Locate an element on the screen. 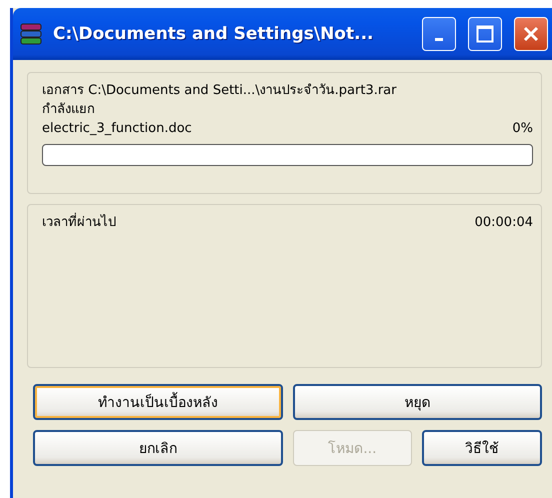 The height and width of the screenshot is (498, 552). maximize-icon is located at coordinates (485, 34).